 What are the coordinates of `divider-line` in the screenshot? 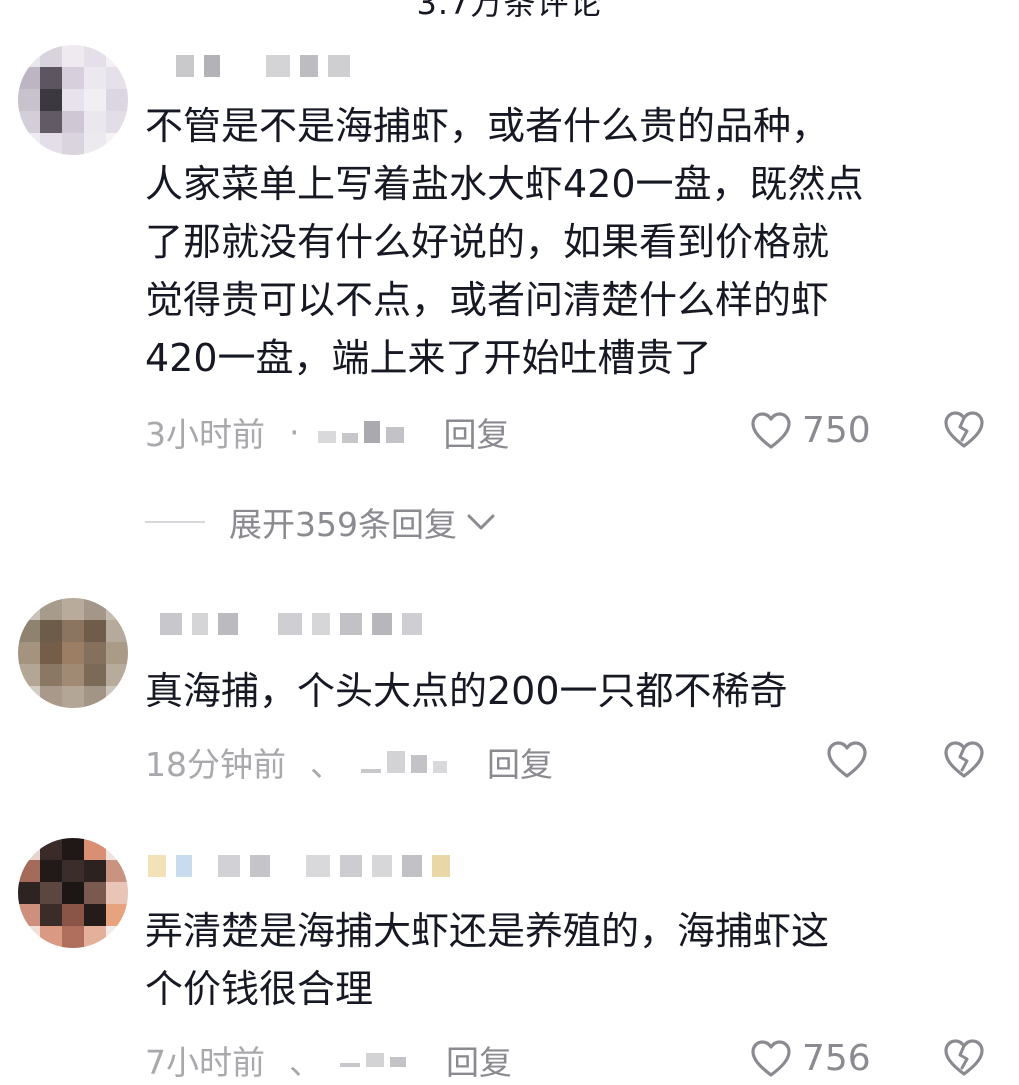 It's located at (175, 522).